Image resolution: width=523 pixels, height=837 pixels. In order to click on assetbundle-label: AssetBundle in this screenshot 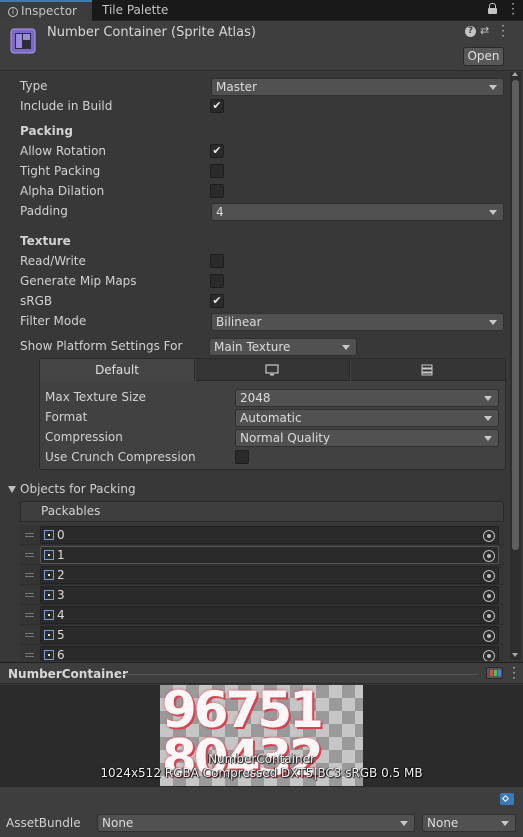, I will do `click(43, 823)`.